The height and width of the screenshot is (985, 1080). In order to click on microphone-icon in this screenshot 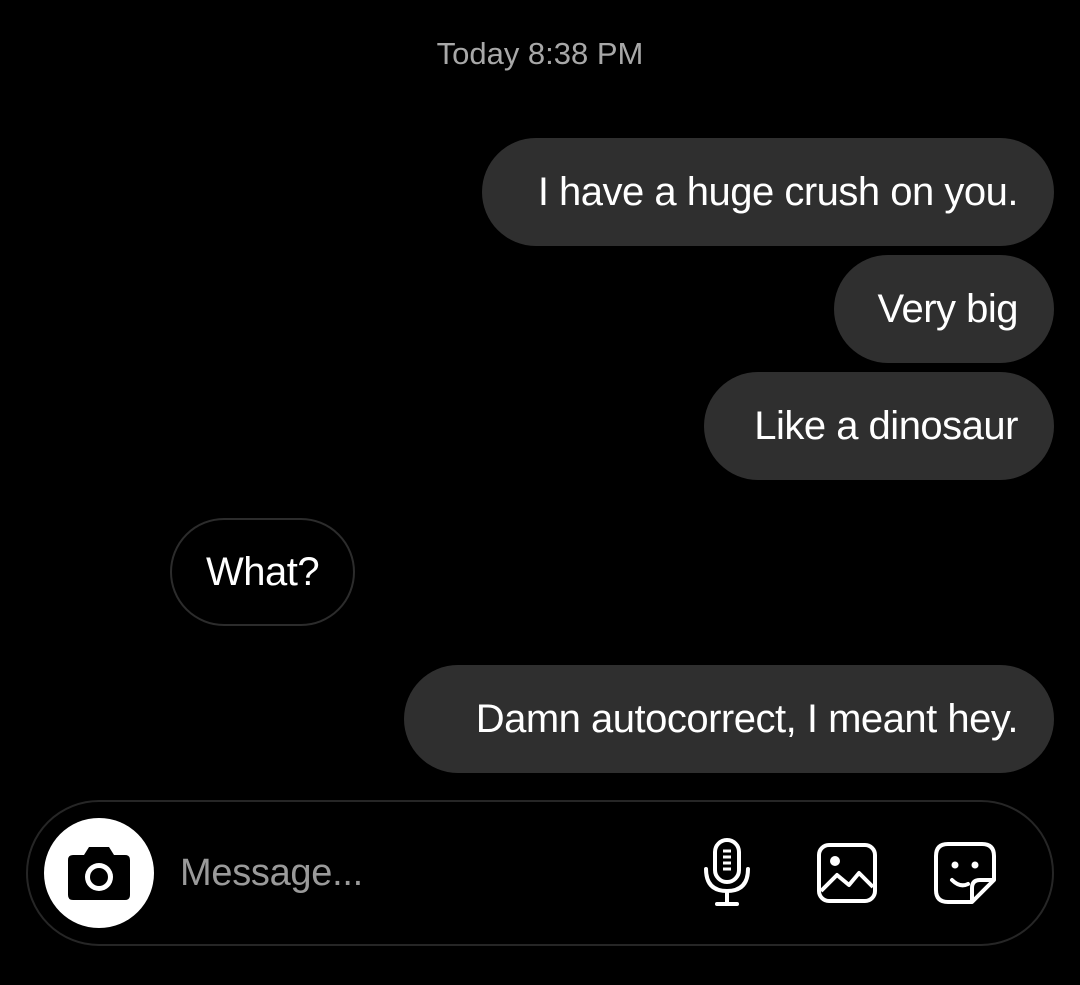, I will do `click(727, 872)`.